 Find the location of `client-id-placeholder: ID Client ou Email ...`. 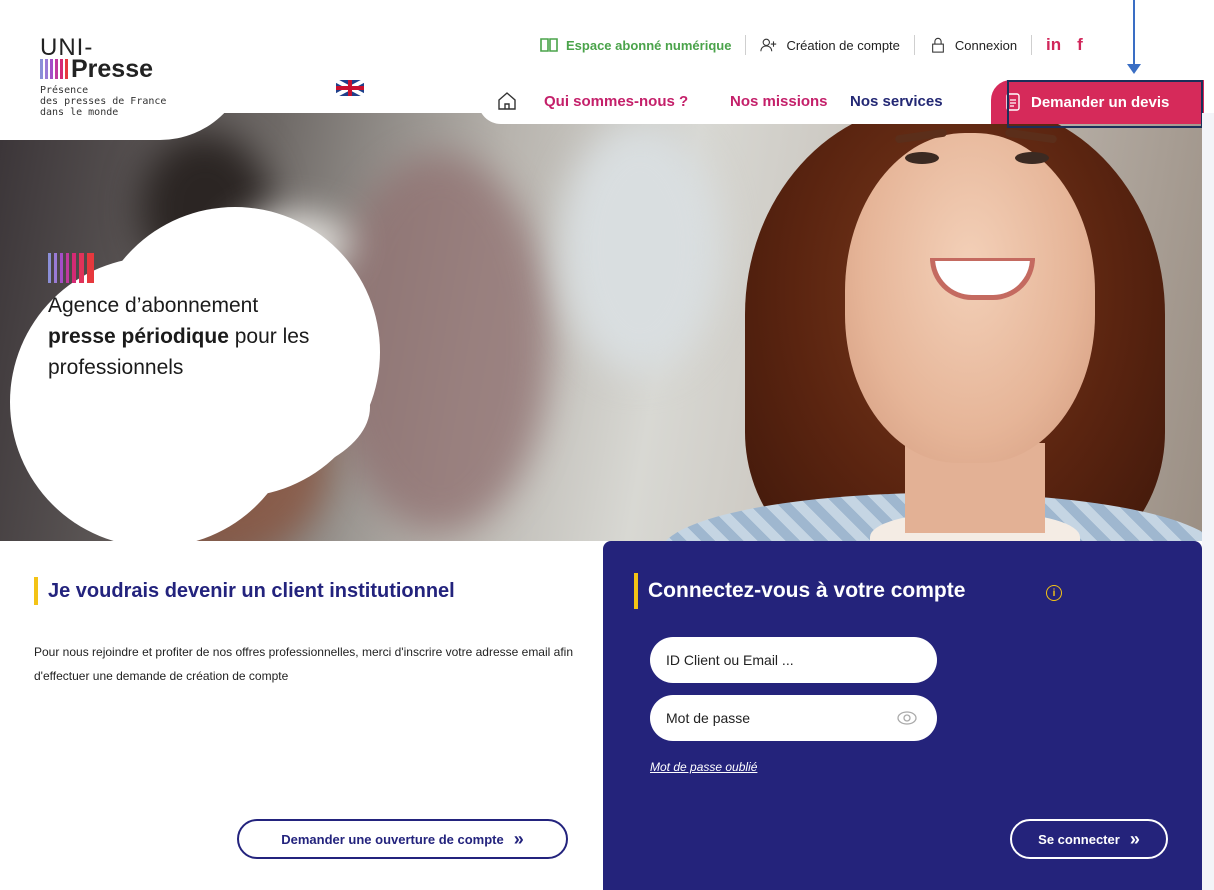

client-id-placeholder: ID Client ou Email ... is located at coordinates (730, 660).